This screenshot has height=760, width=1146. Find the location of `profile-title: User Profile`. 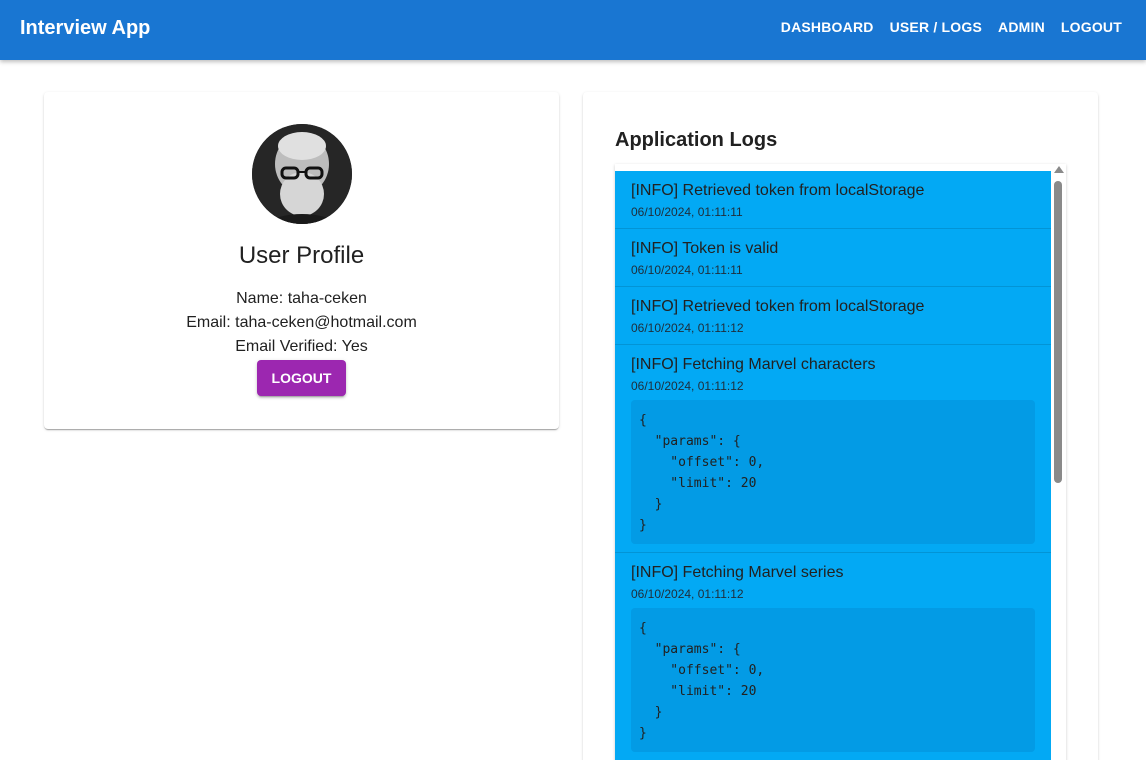

profile-title: User Profile is located at coordinates (301, 255).